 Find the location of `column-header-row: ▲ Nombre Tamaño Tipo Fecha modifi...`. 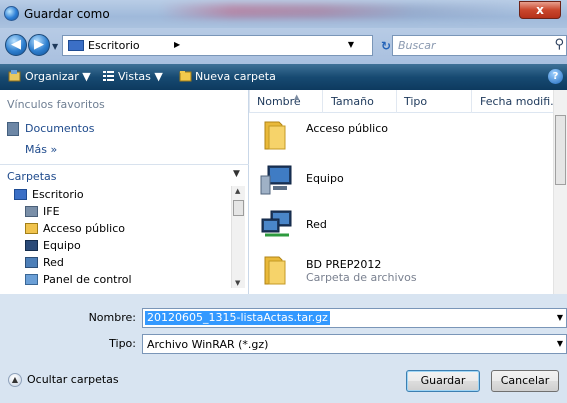

column-header-row: ▲ Nombre Tamaño Tipo Fecha modifi... is located at coordinates (408, 101).